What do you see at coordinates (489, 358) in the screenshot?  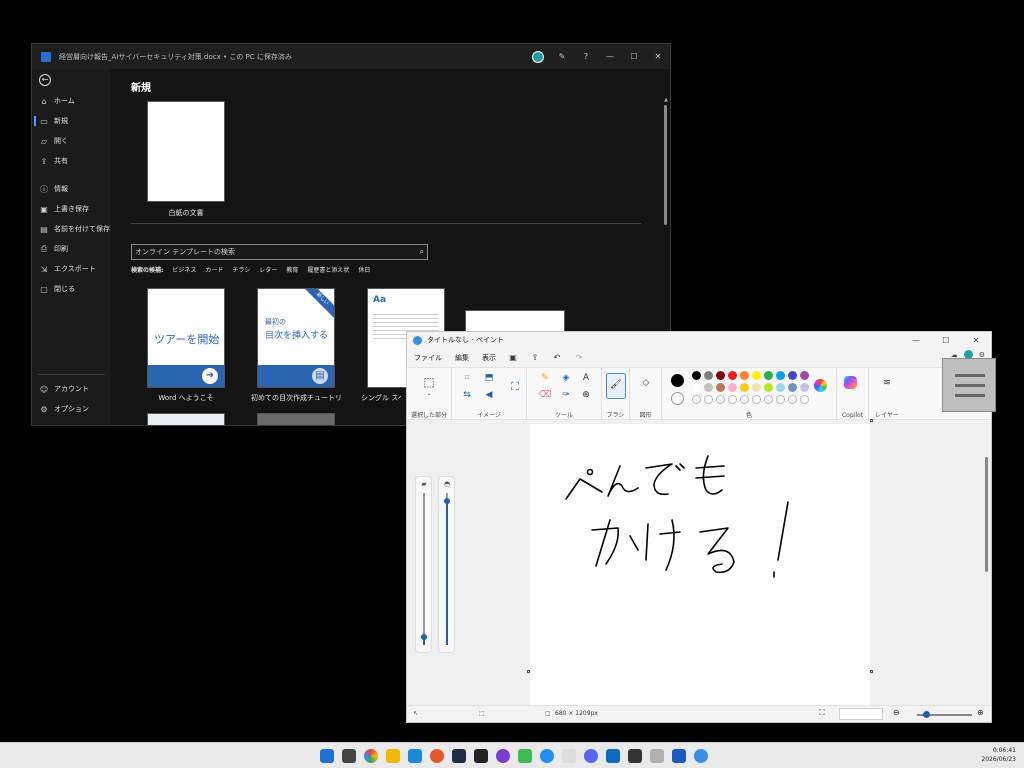 I see `menu-view: 表示` at bounding box center [489, 358].